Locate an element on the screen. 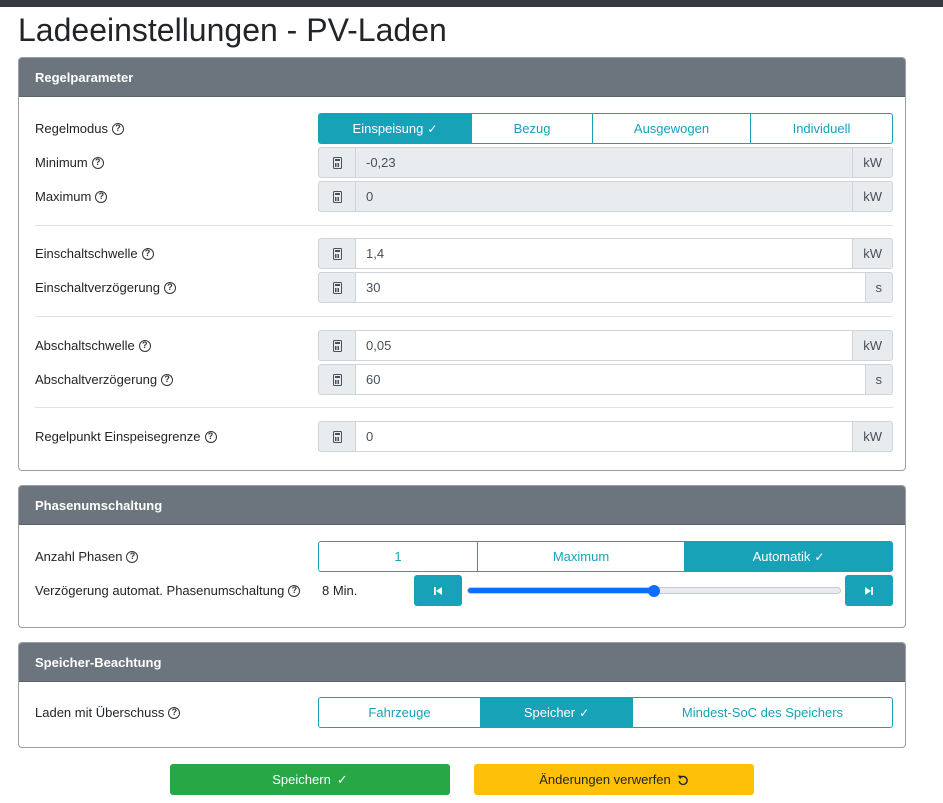  laden-mit-ueberschuss-label: Laden mit Überschuss is located at coordinates (100, 712).